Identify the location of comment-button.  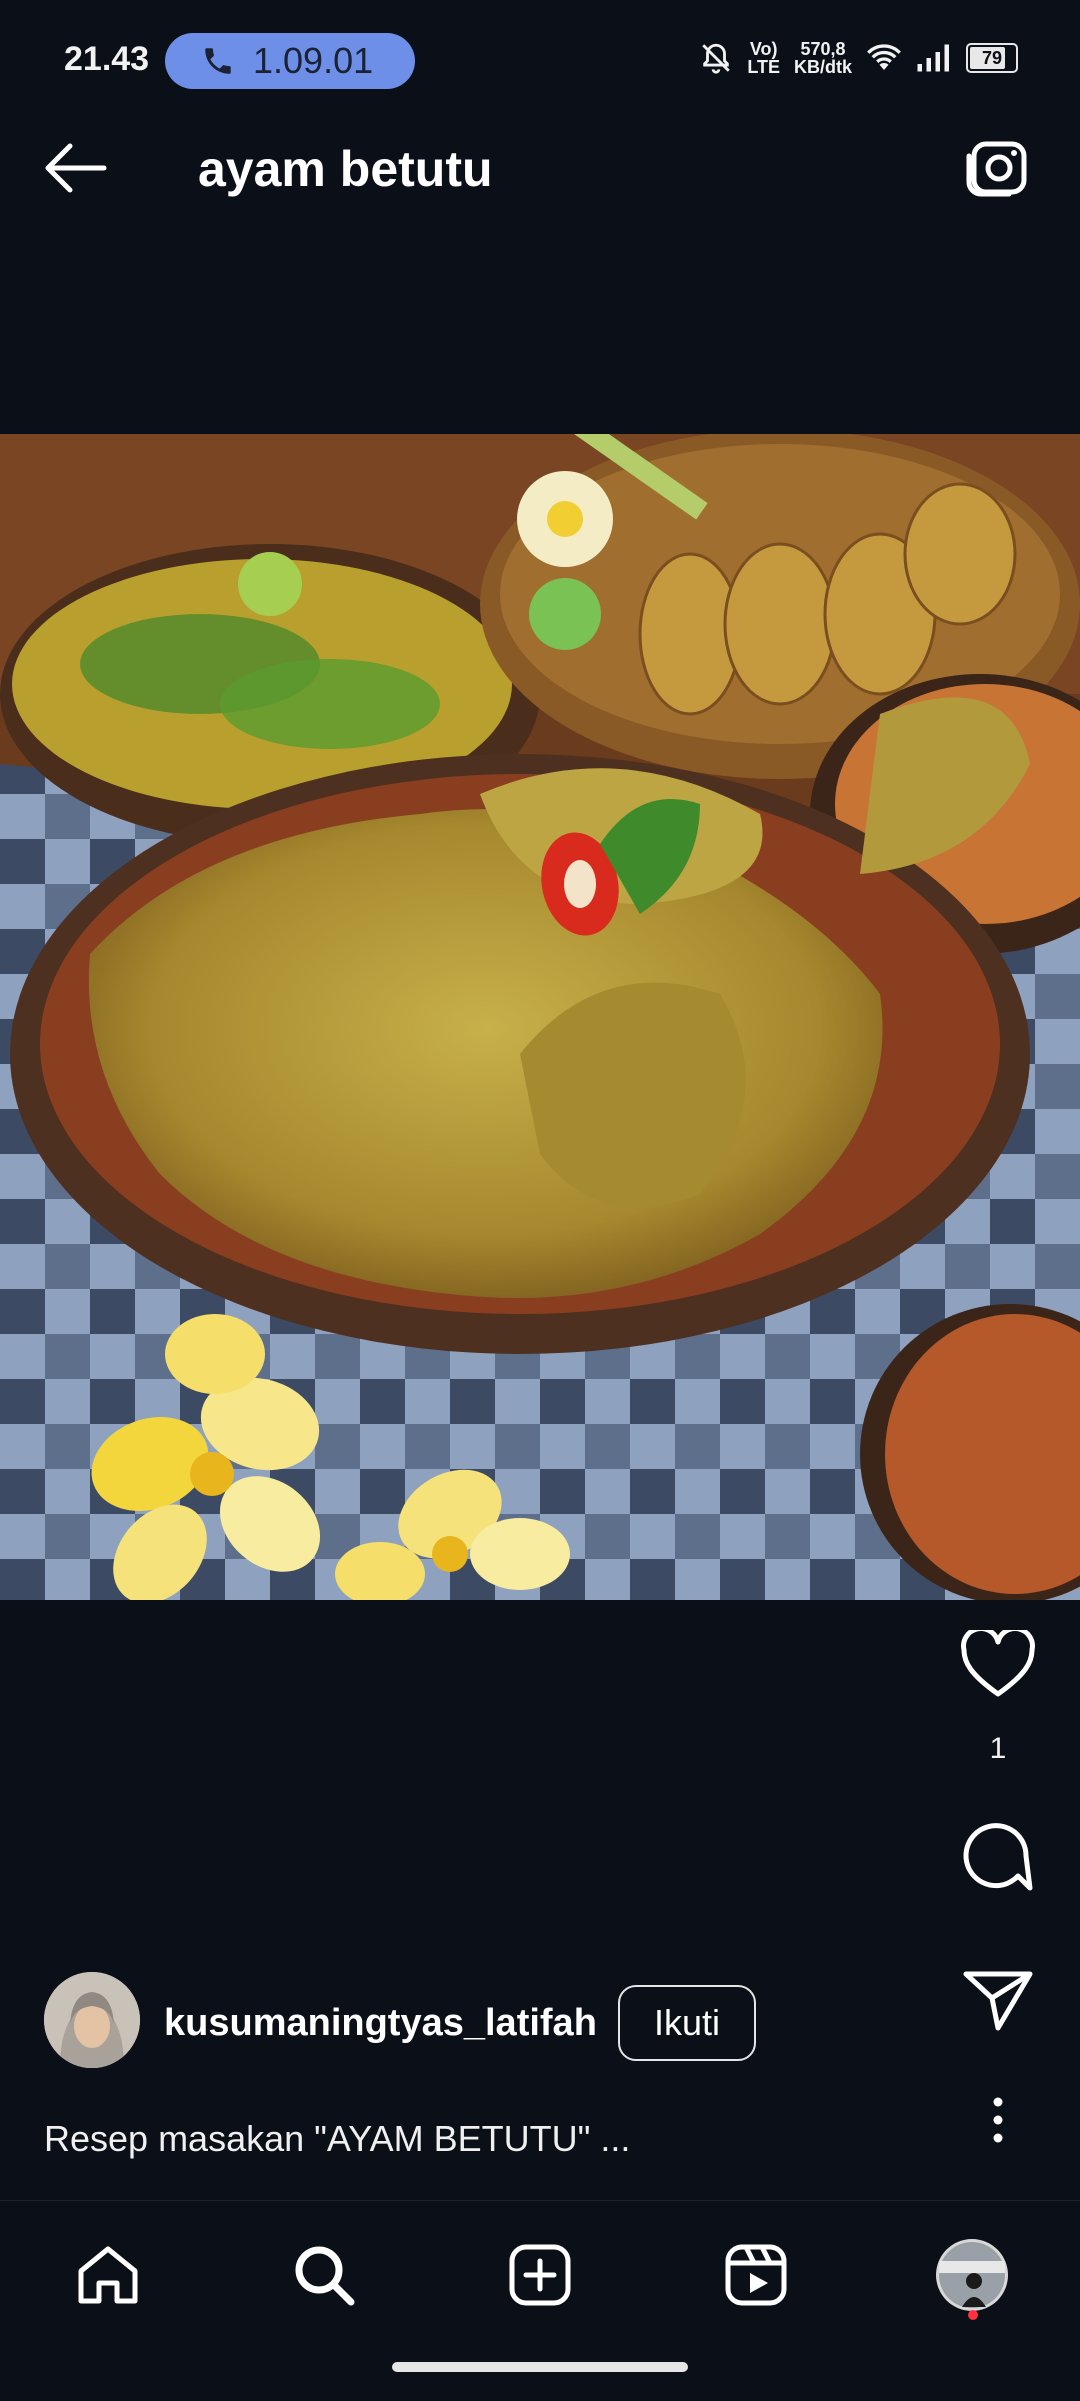
(998, 1856).